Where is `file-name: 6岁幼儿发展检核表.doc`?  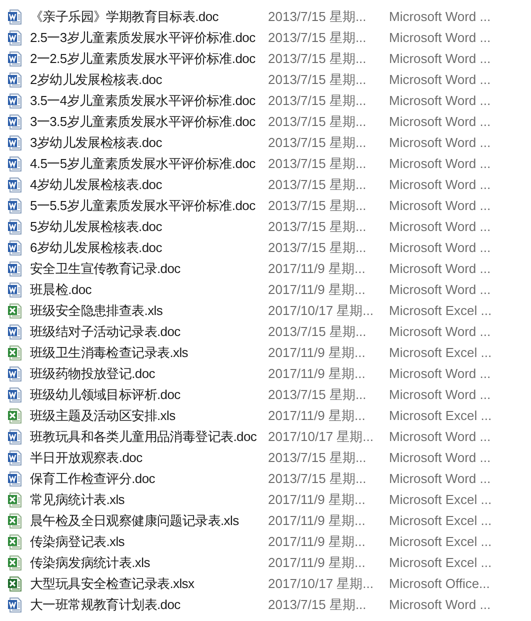
file-name: 6岁幼儿发展检核表.doc is located at coordinates (96, 248).